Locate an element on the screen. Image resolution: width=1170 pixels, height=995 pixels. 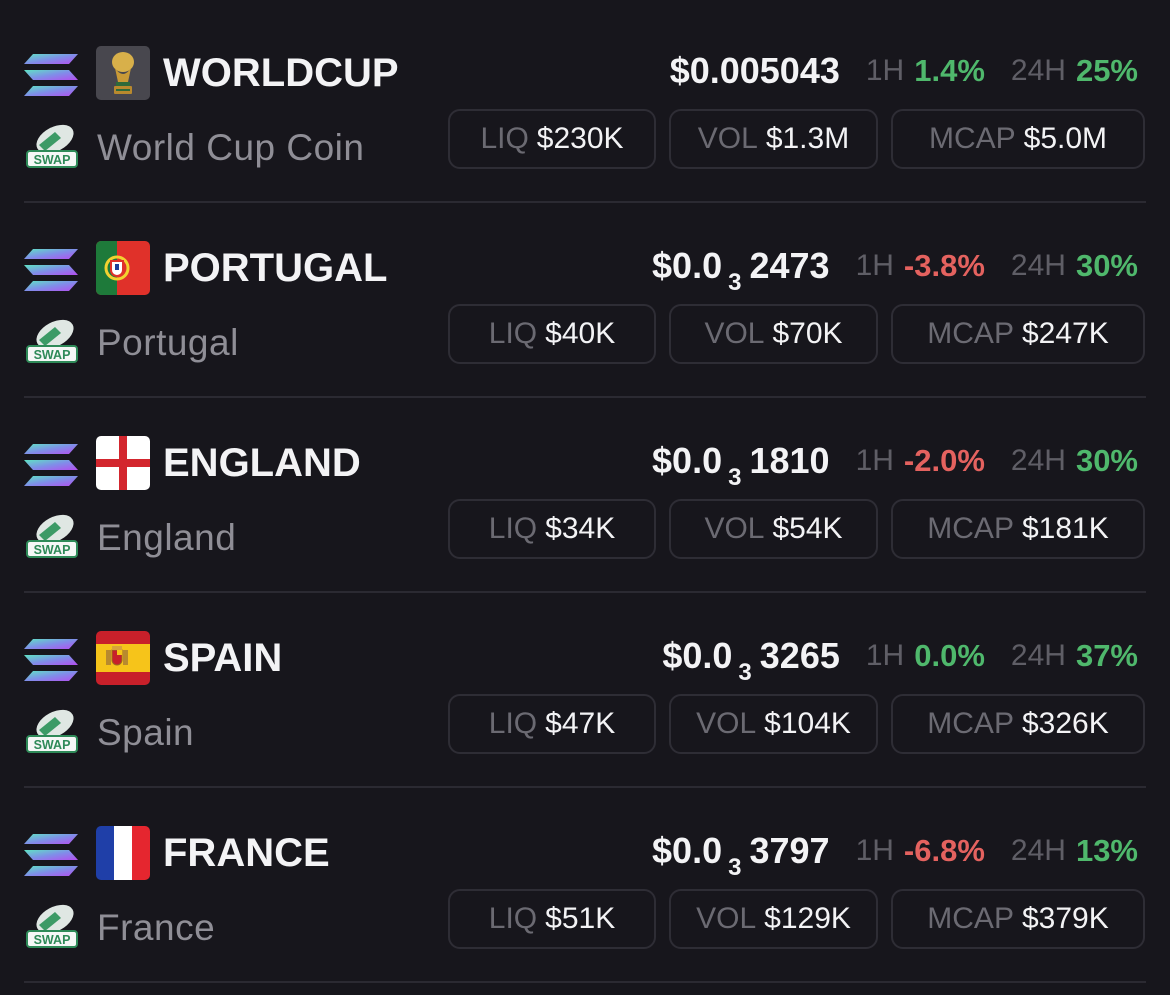
change-1h-value: 0.0% is located at coordinates (949, 655).